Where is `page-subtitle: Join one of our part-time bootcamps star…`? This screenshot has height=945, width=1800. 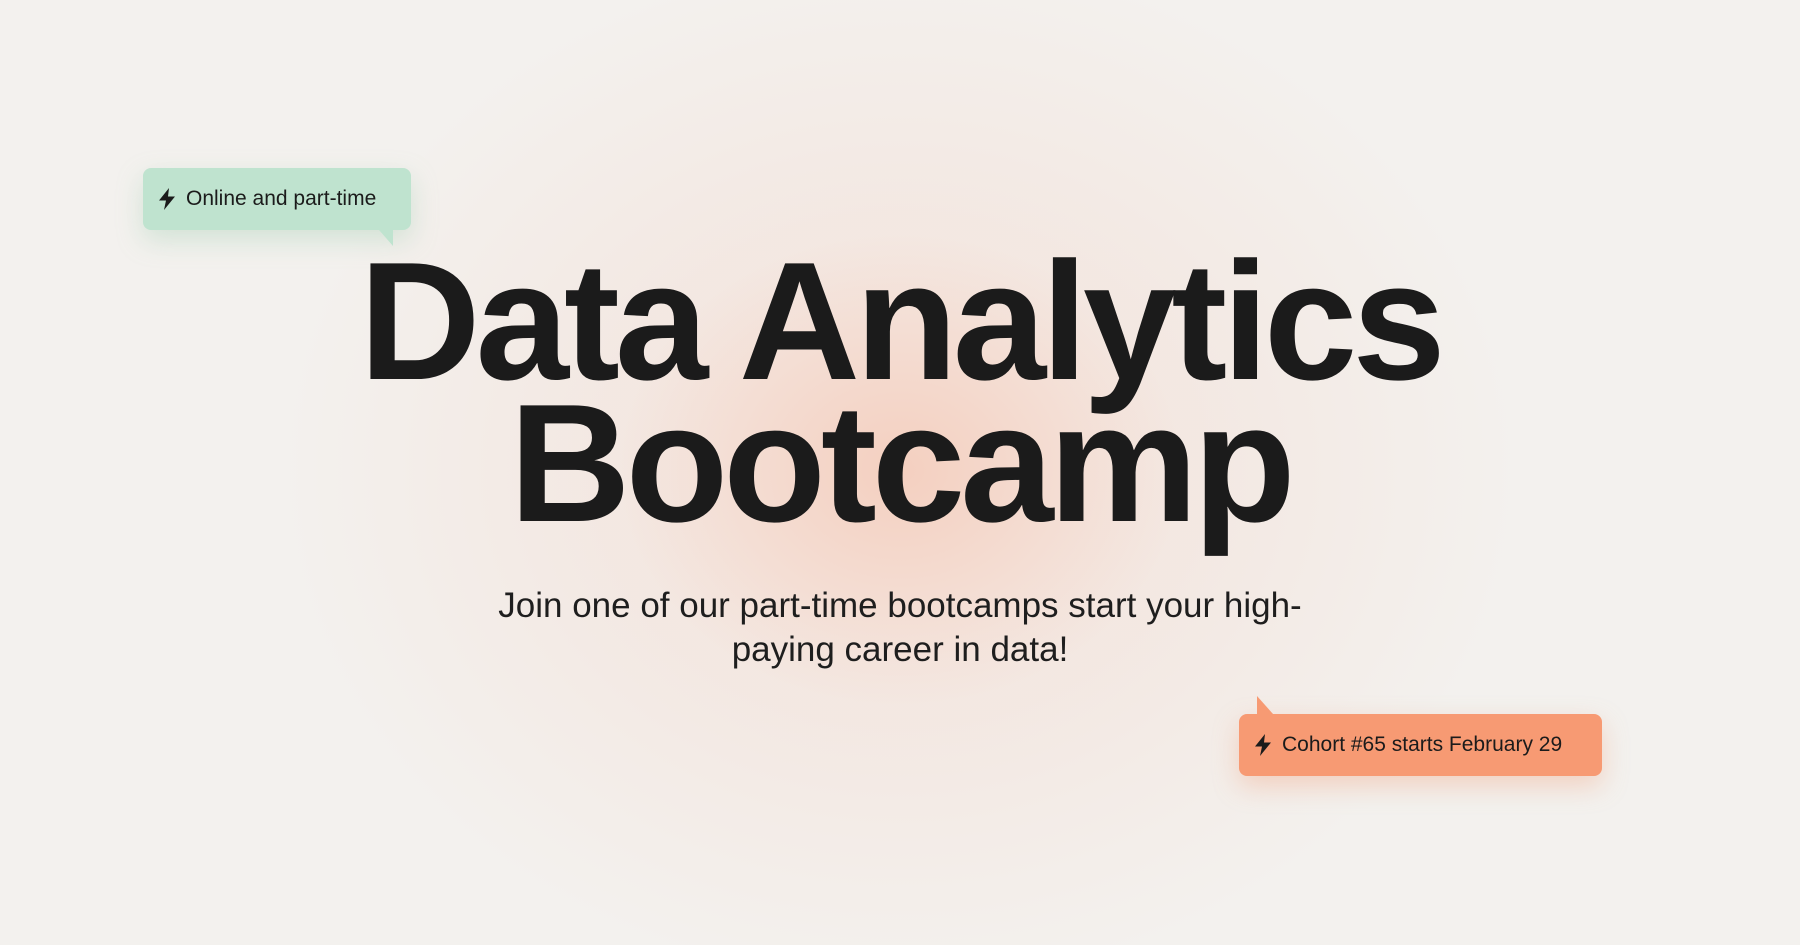
page-subtitle: Join one of our part-time bootcamps star… is located at coordinates (900, 627).